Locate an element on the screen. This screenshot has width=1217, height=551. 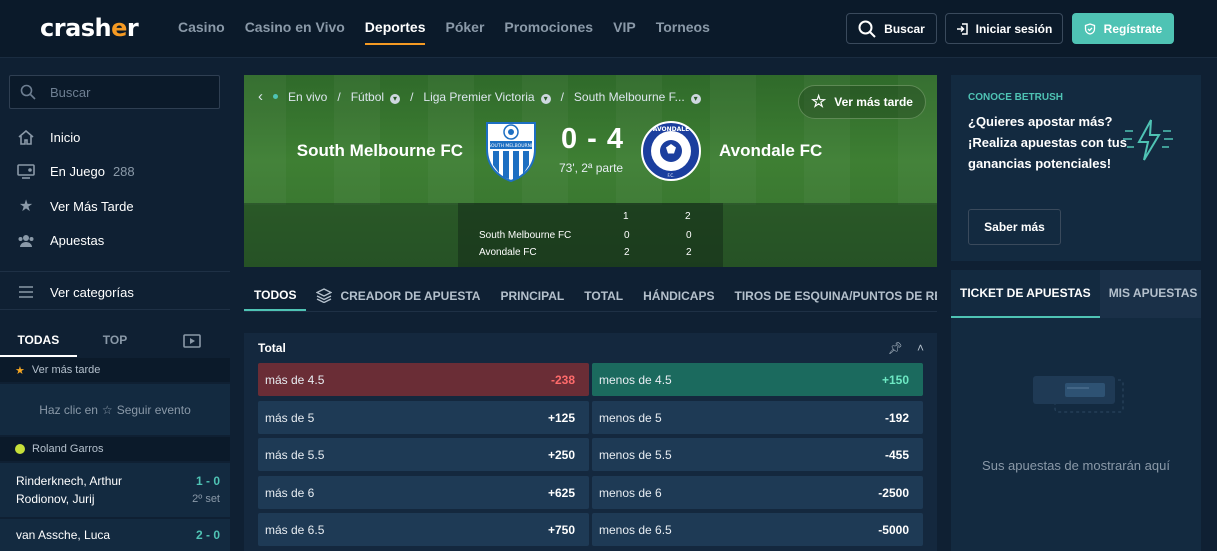
sidebar-search-input: Buscar is located at coordinates (114, 92).